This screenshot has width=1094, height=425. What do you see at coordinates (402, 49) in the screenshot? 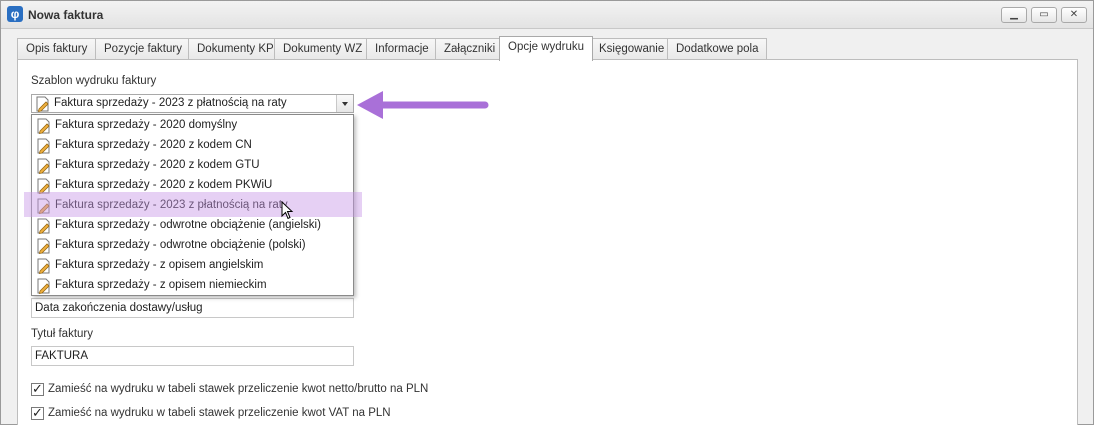
I see `tab-informacje: Informacje` at bounding box center [402, 49].